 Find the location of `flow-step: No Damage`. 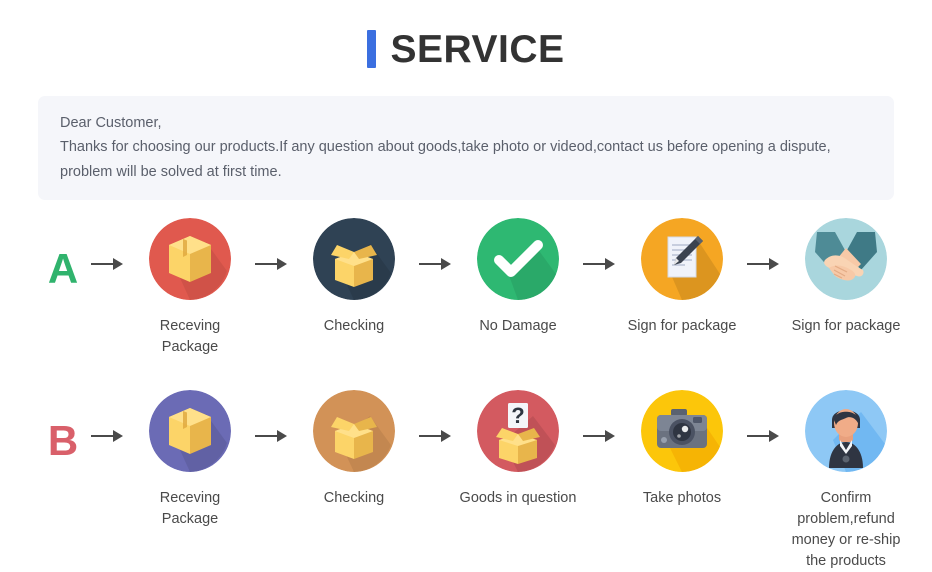

flow-step: No Damage is located at coordinates (518, 277).